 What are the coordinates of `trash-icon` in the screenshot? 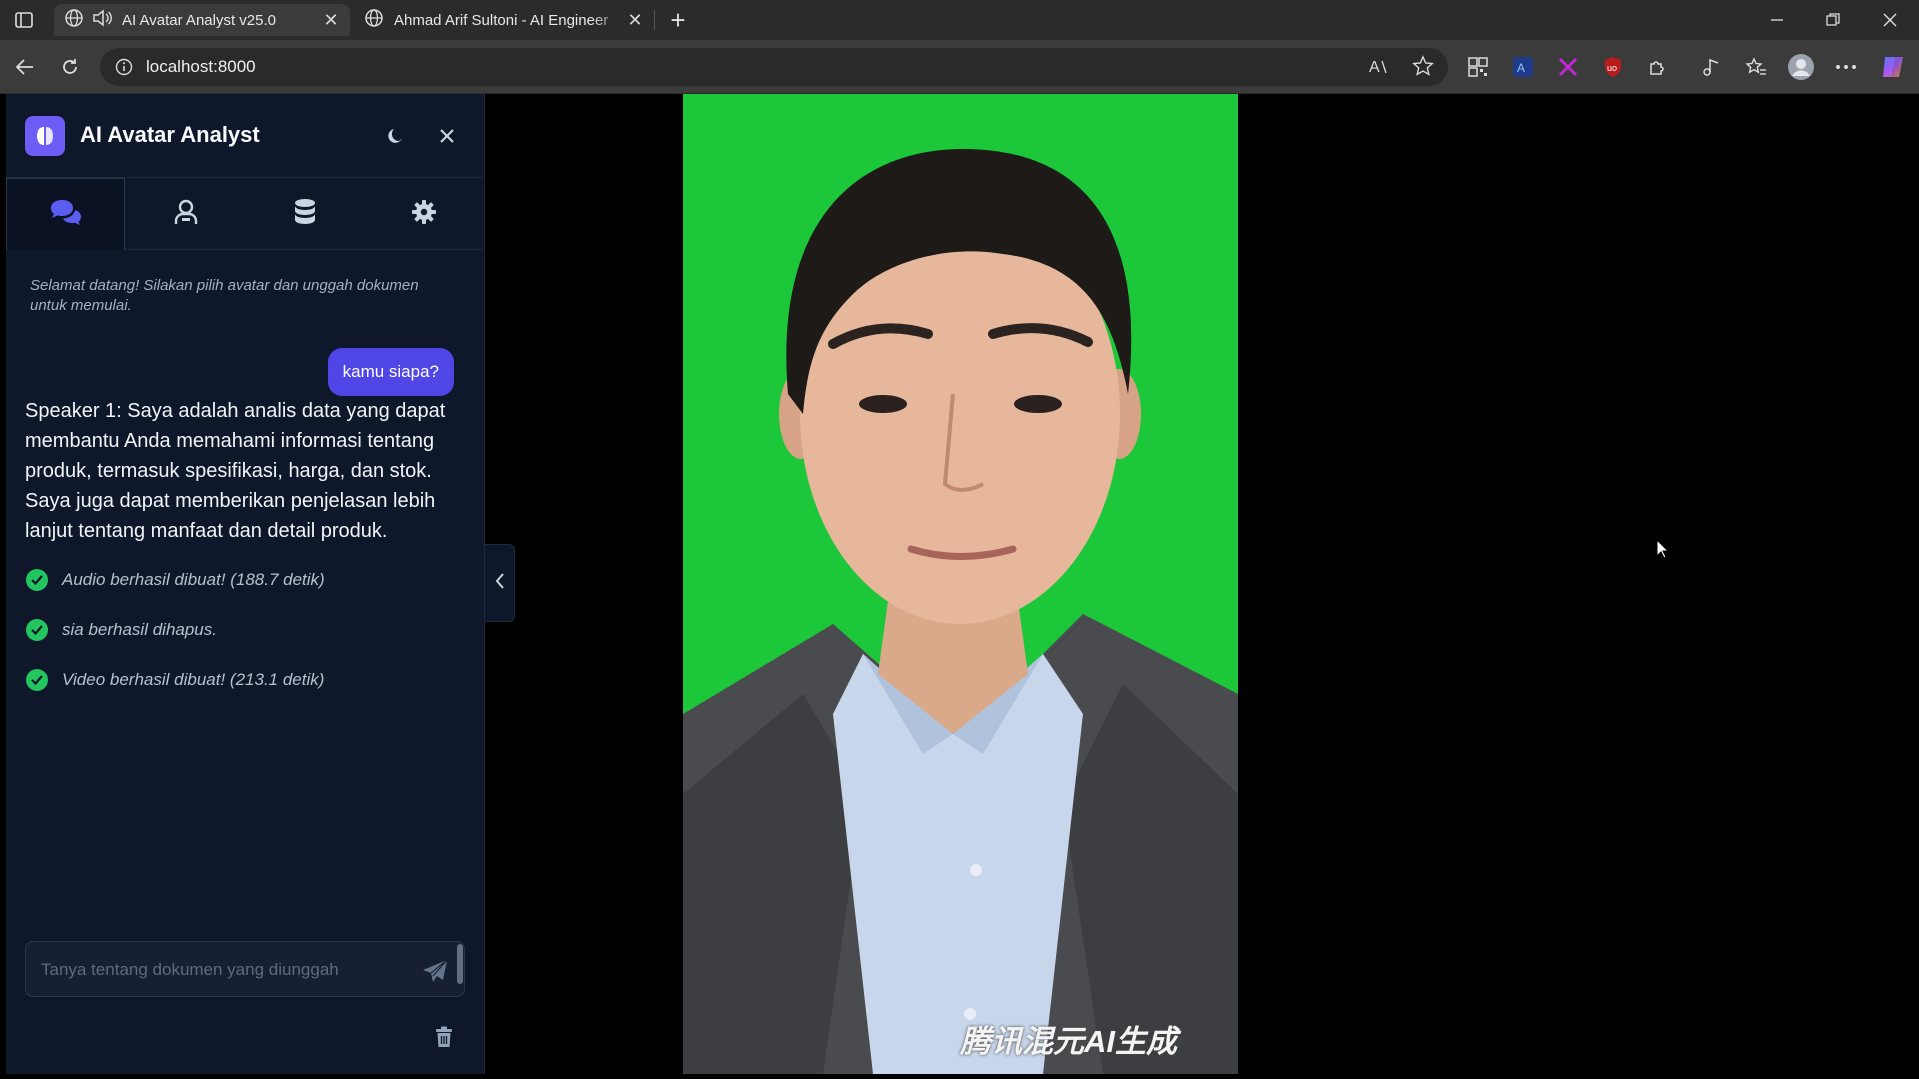 It's located at (444, 1037).